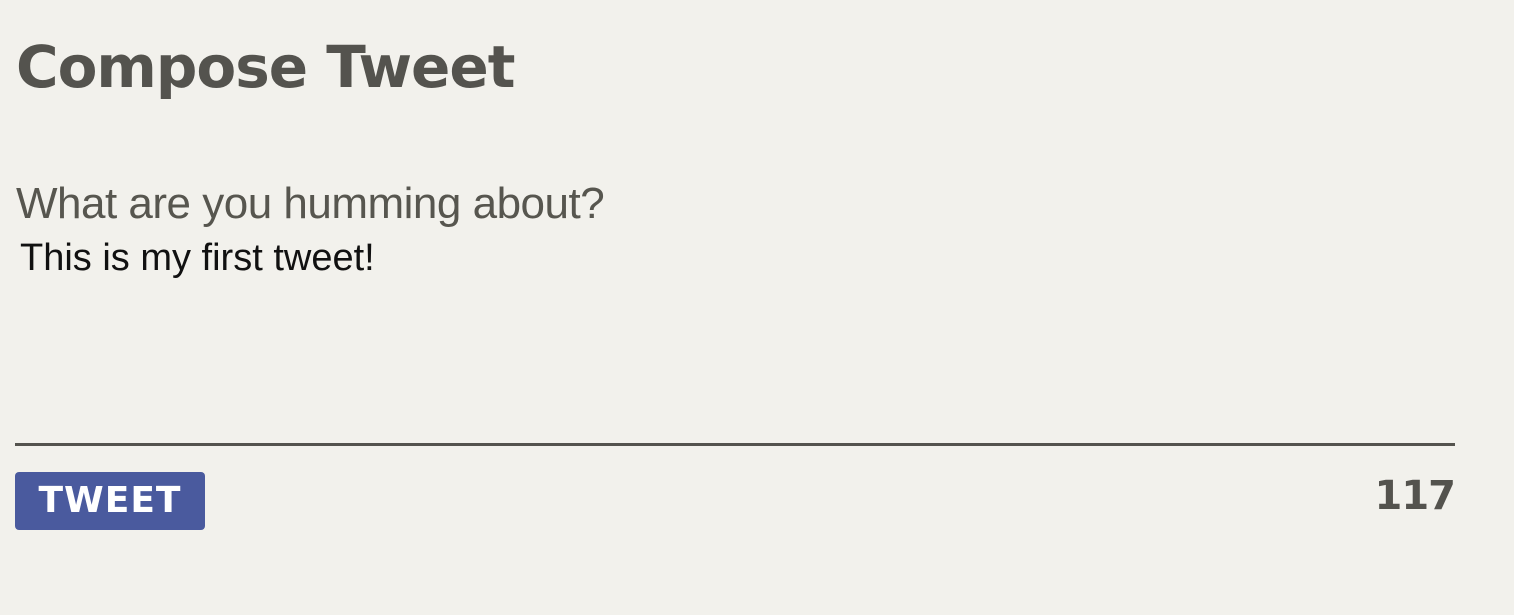  I want to click on tweet-prompt-label: What are you humming about?, so click(310, 203).